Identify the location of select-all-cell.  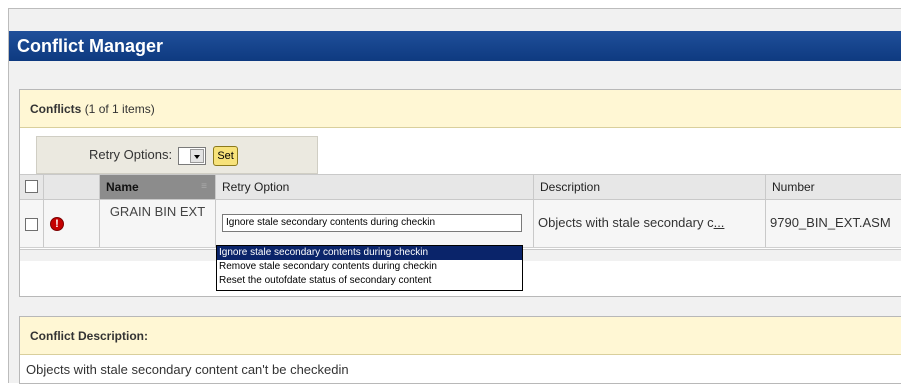
(32, 187).